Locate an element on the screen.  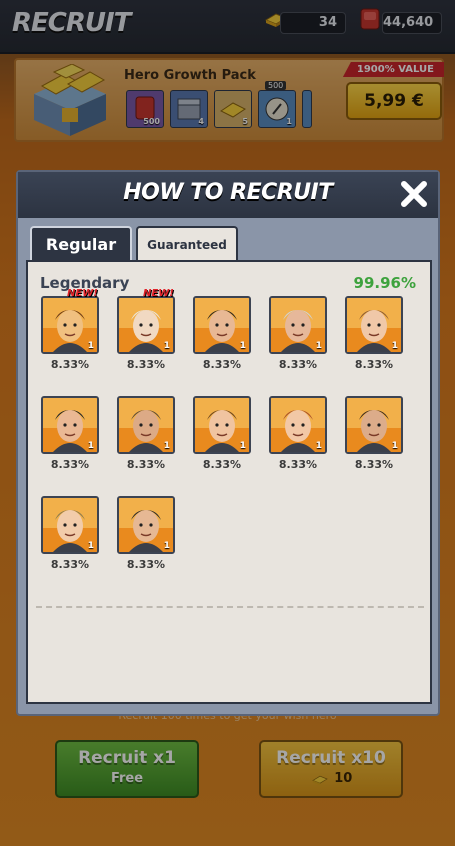
tab-guaranteed: Guaranteed is located at coordinates (187, 243).